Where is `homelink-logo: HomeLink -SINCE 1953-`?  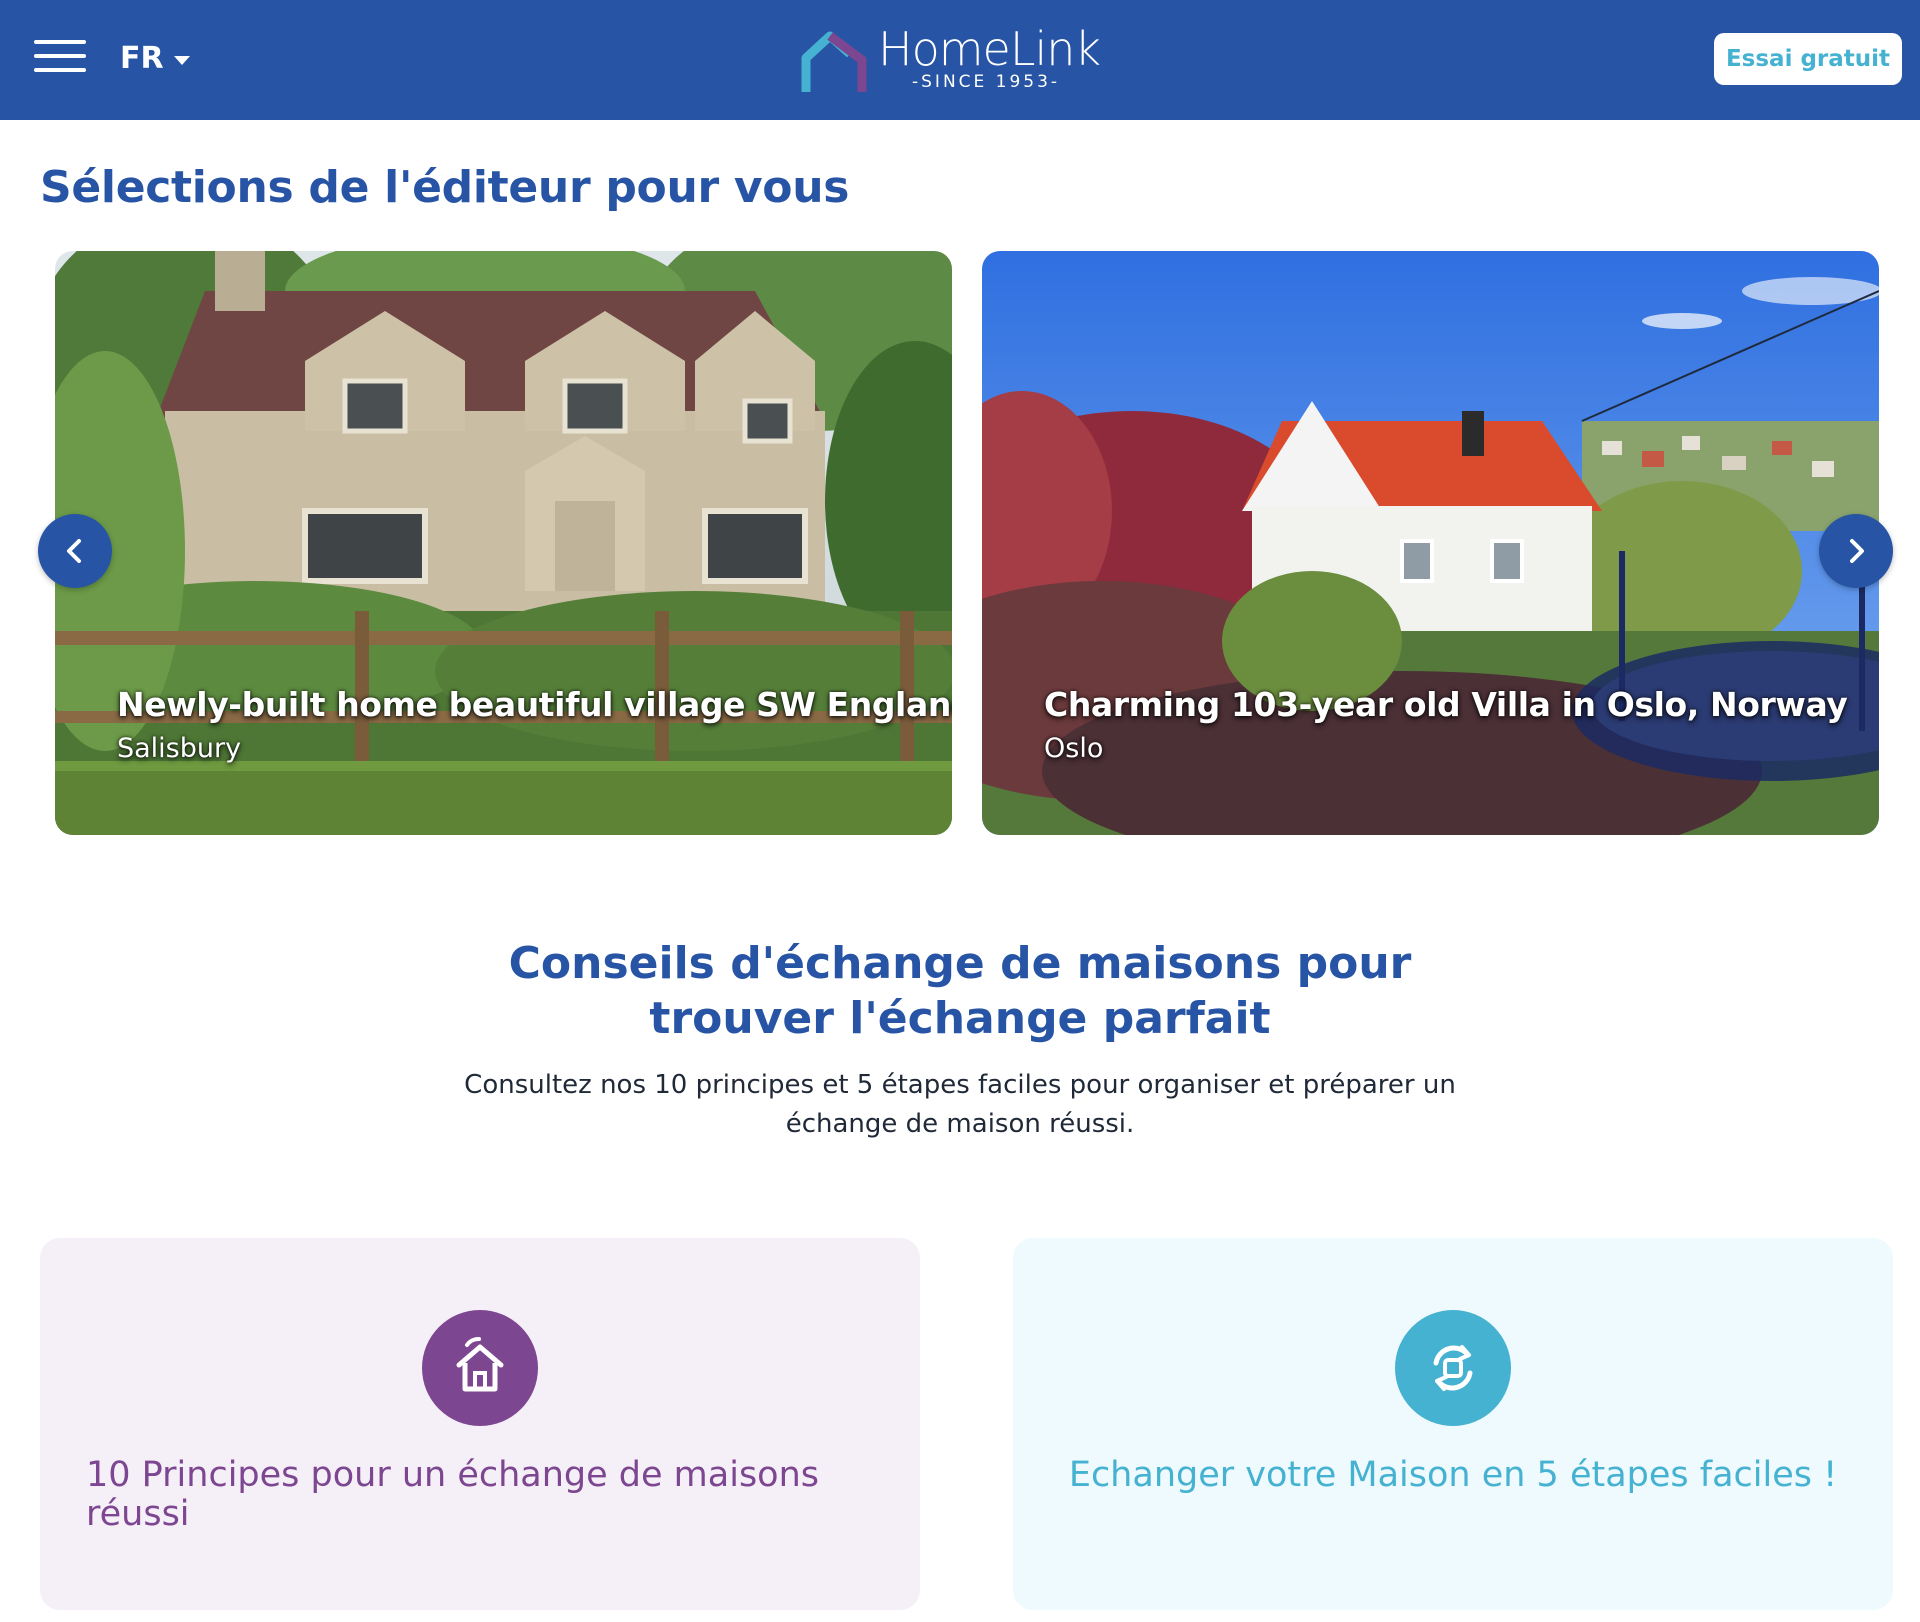
homelink-logo: HomeLink -SINCE 1953- is located at coordinates (950, 62).